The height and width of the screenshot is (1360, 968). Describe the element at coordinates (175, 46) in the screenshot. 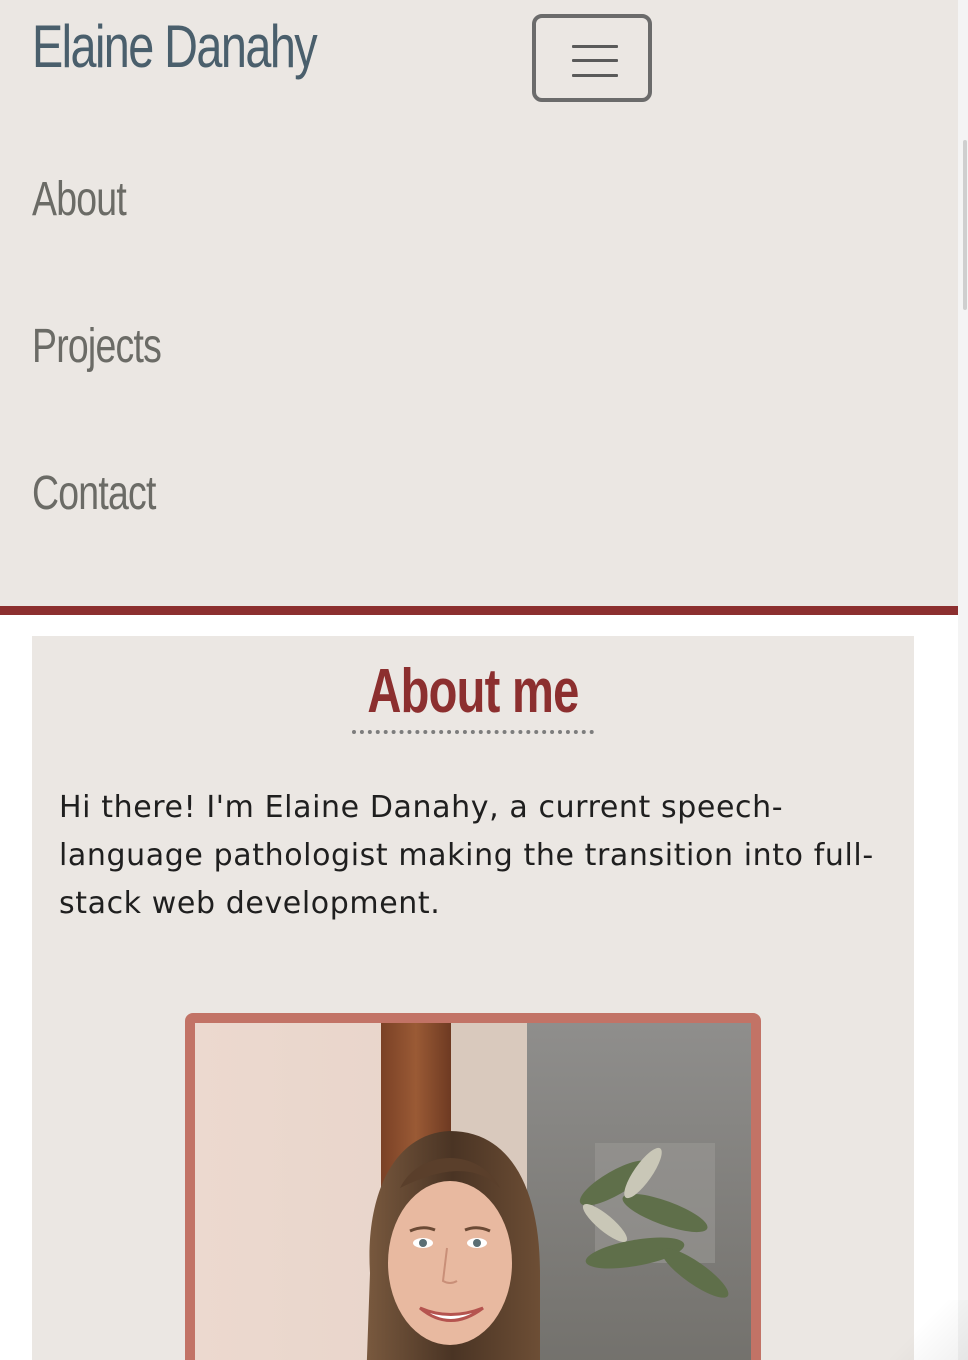

I see `brand-logo-link: Elaine Danahy` at that location.